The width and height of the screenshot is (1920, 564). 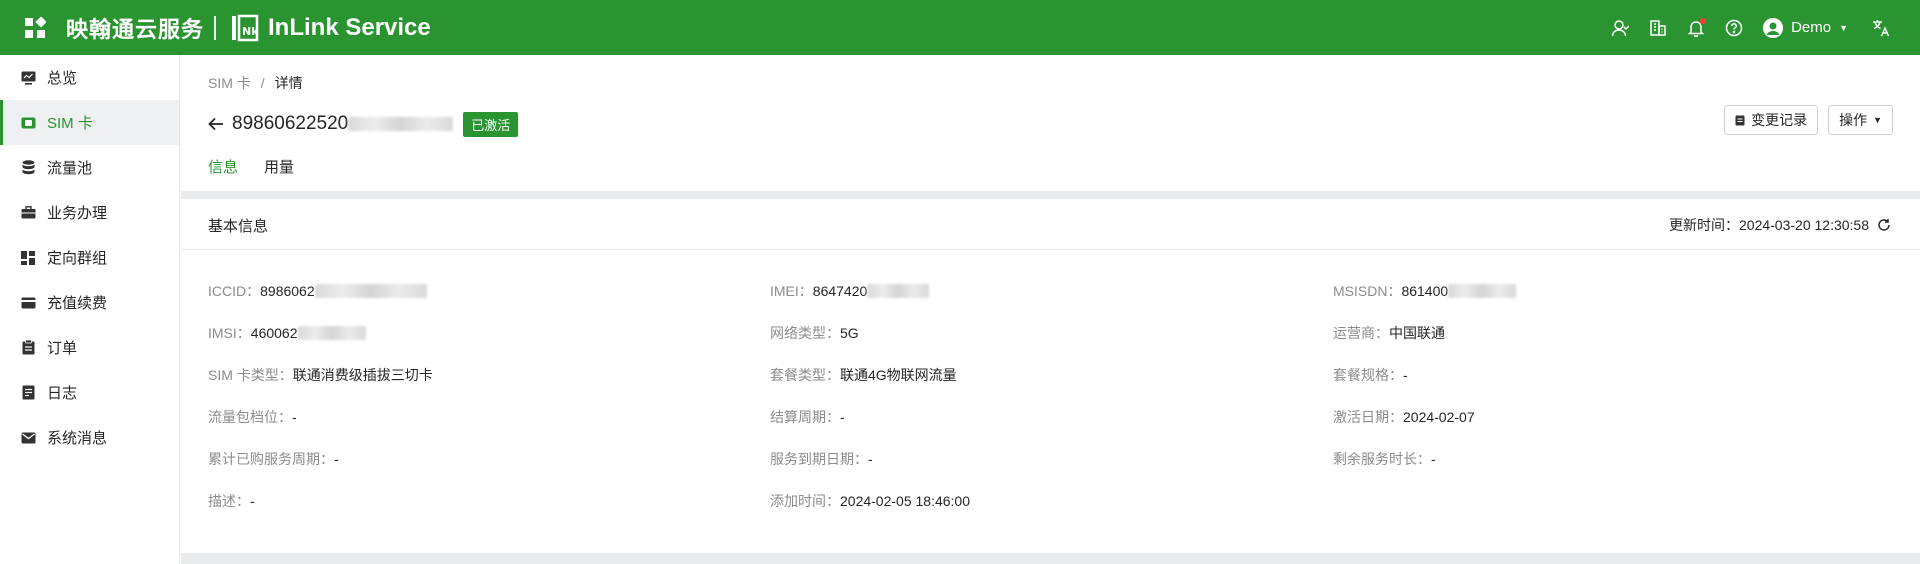 I want to click on change-history-button: 变更记录, so click(x=1771, y=120).